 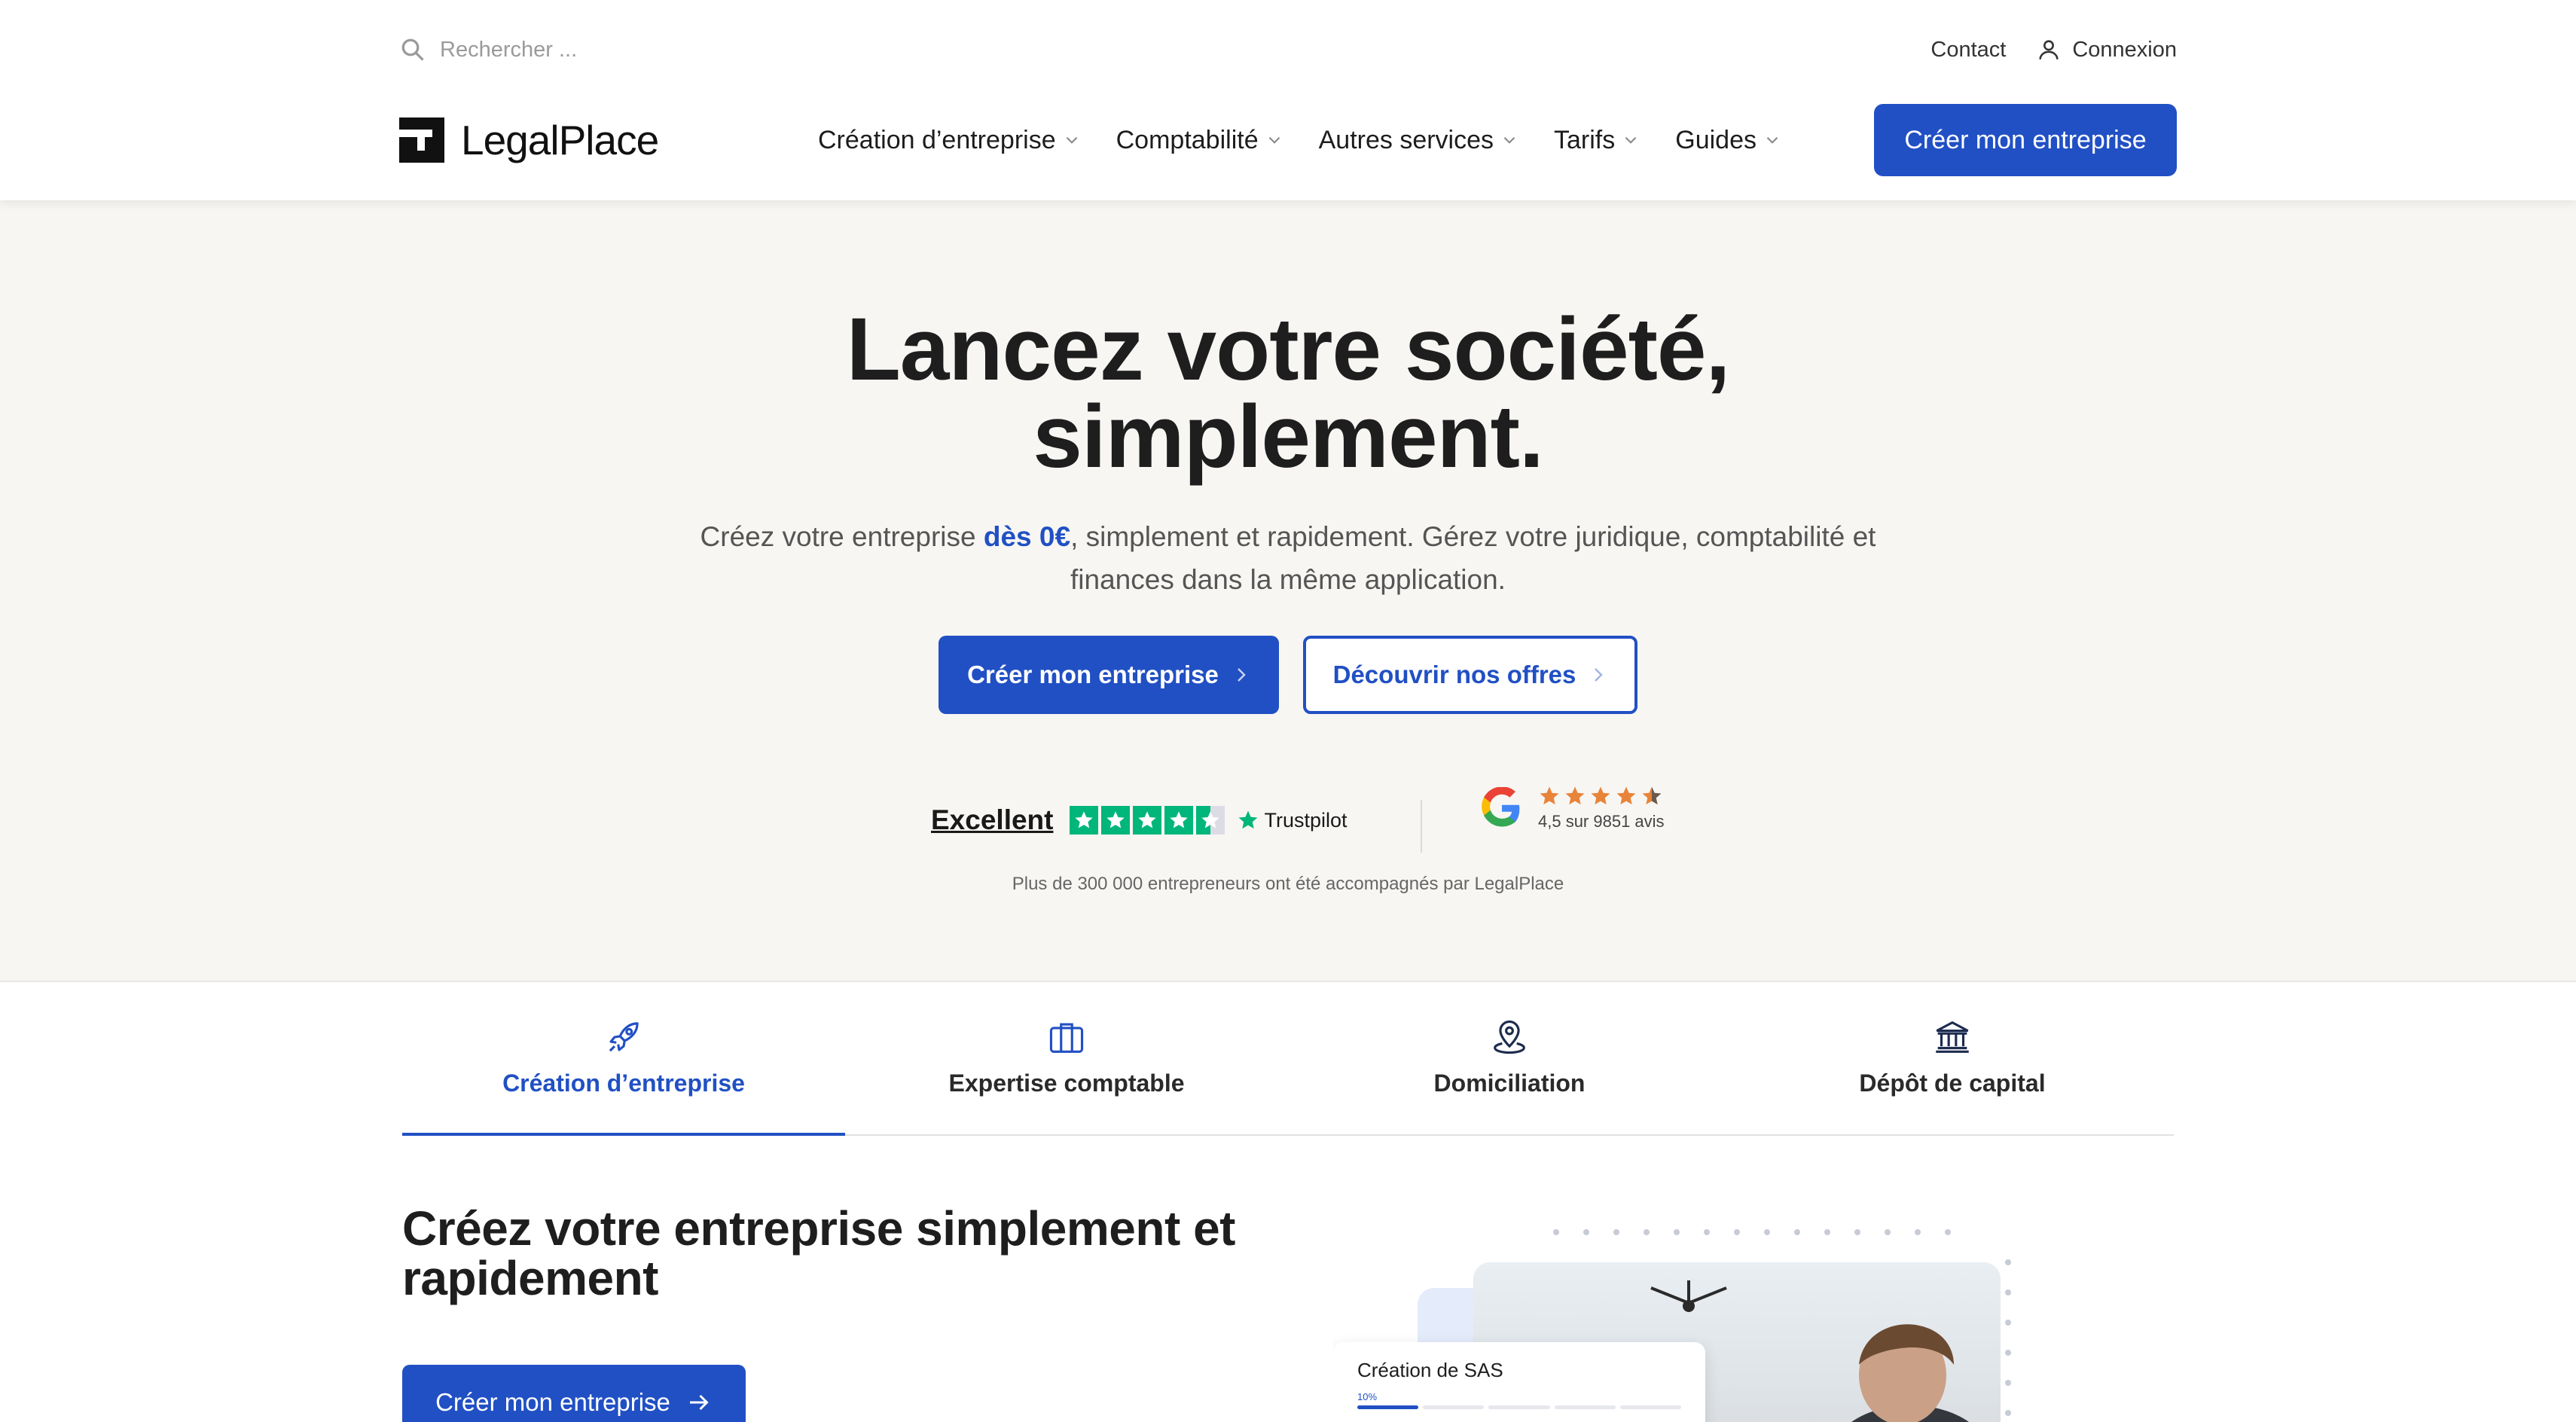 What do you see at coordinates (624, 1060) in the screenshot?
I see `tab-creation-entreprise: Création d’entreprise` at bounding box center [624, 1060].